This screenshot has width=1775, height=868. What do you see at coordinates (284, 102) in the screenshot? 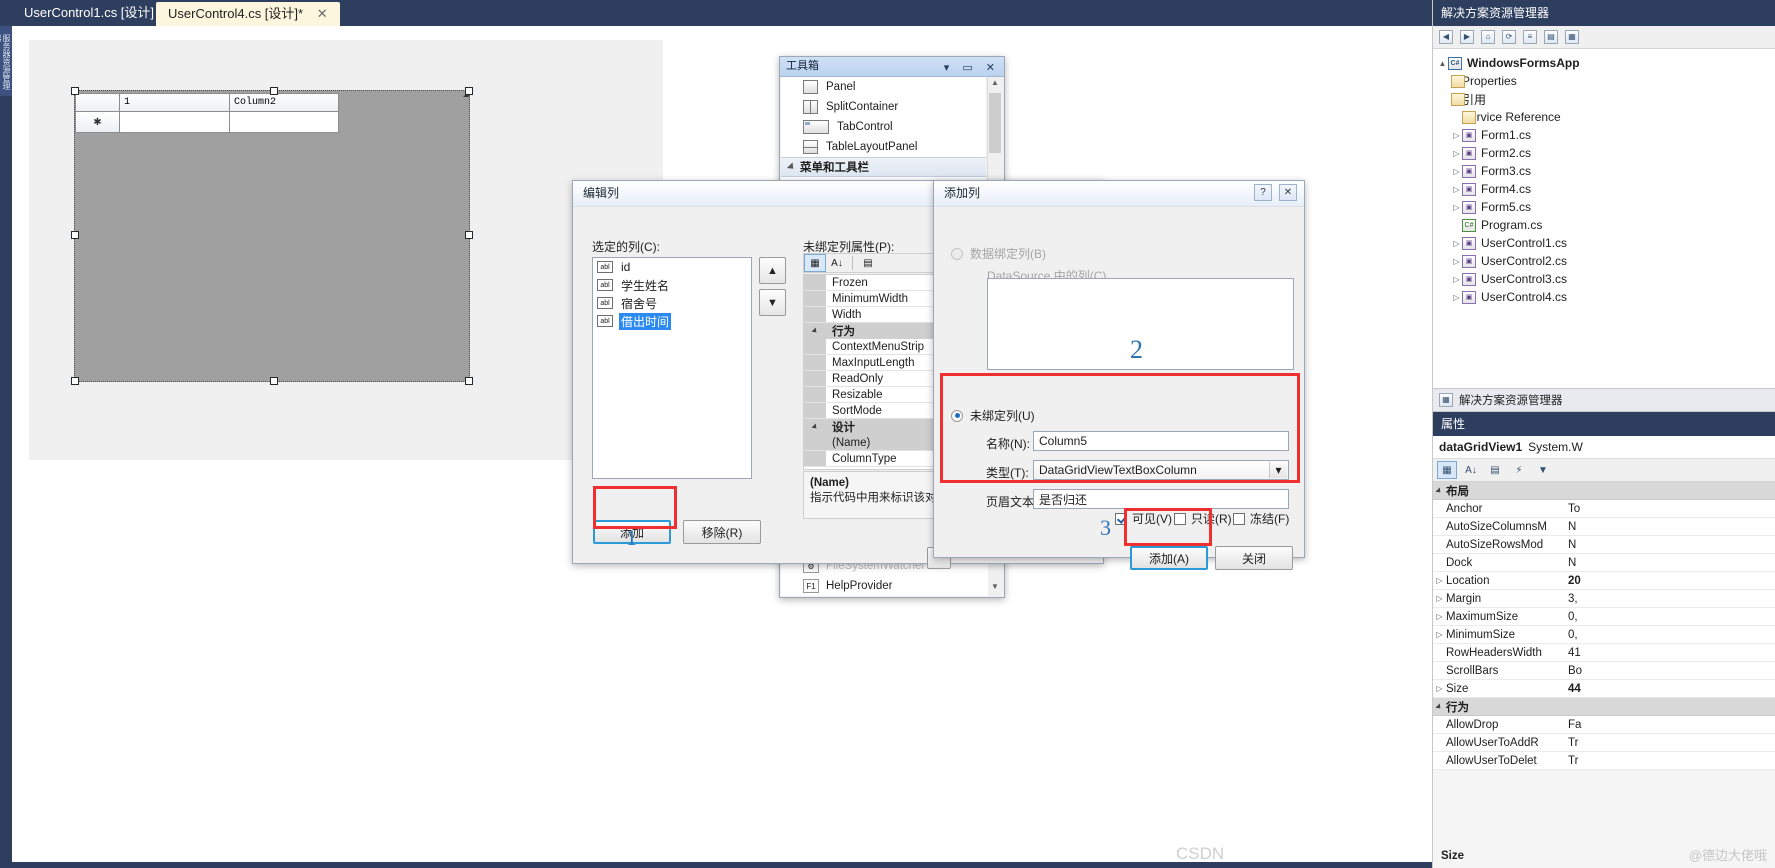
I see `datagrid-header-col2: Column2` at bounding box center [284, 102].